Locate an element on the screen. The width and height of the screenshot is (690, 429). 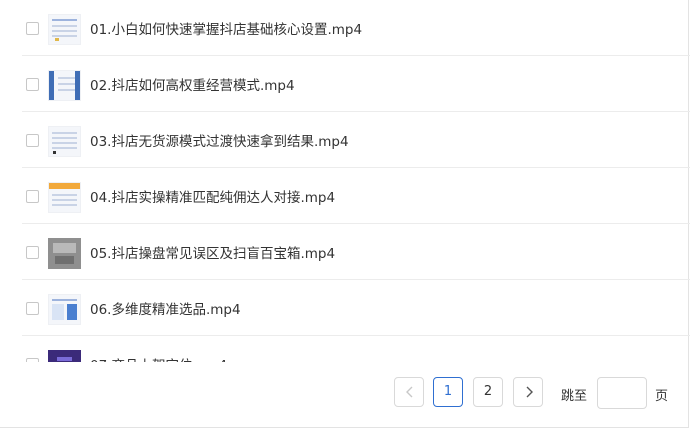
file-row: 01.小白如何快速掌握抖店基础核心设置.mp4 is located at coordinates (356, 28).